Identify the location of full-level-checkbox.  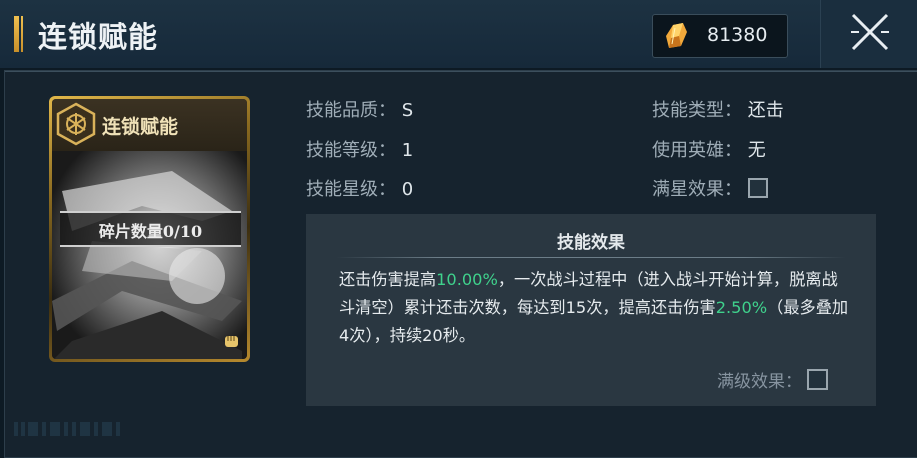
(818, 379).